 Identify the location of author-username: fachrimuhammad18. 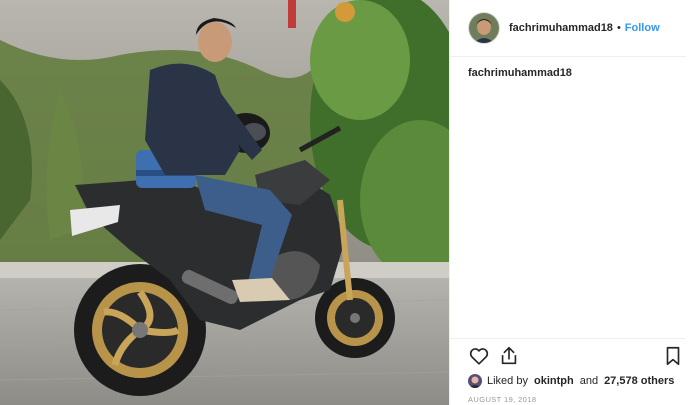
(561, 28).